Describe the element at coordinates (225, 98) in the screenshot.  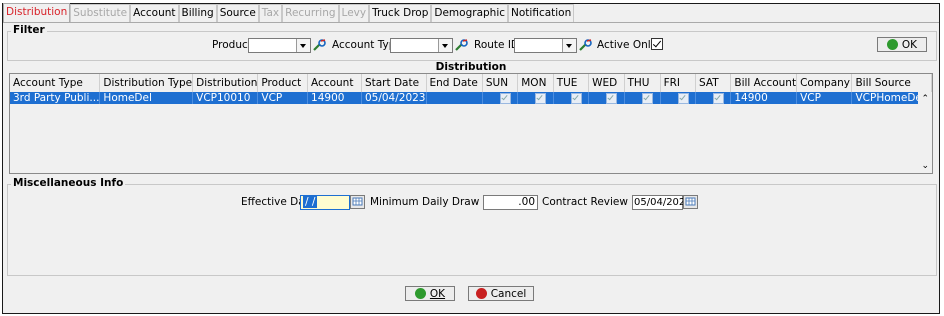
I see `table-cell: VCP10010` at that location.